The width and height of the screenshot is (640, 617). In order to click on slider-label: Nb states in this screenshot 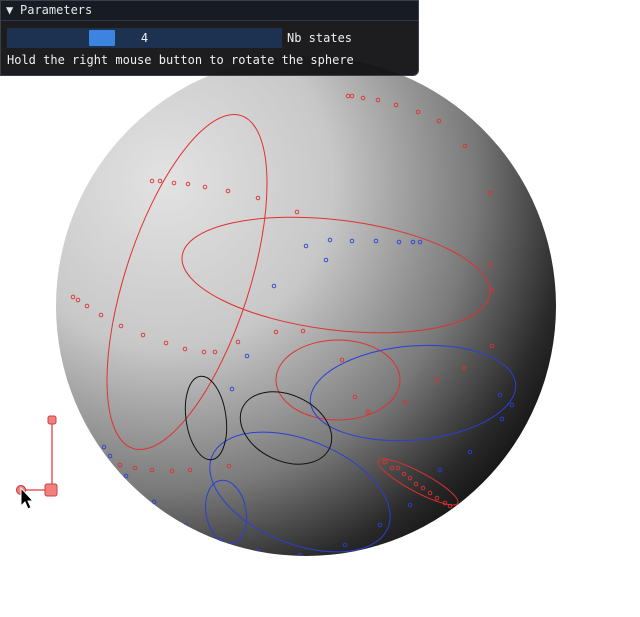, I will do `click(320, 38)`.